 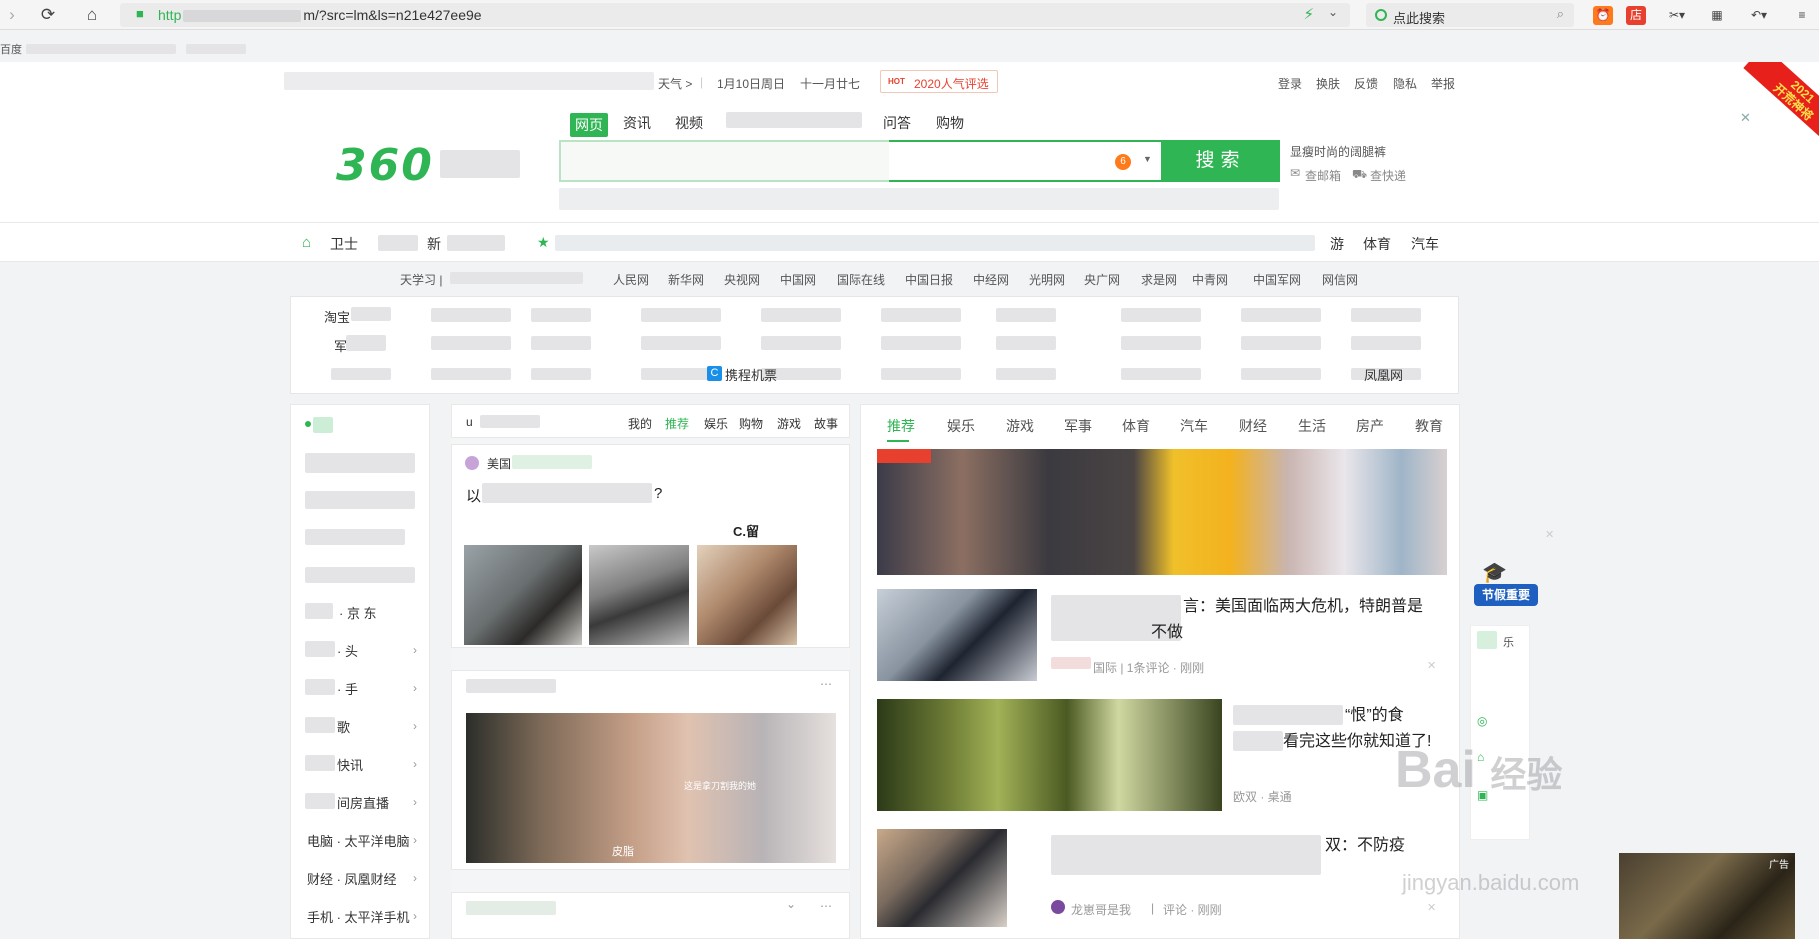 What do you see at coordinates (1078, 426) in the screenshot?
I see `news-tab: 军事` at bounding box center [1078, 426].